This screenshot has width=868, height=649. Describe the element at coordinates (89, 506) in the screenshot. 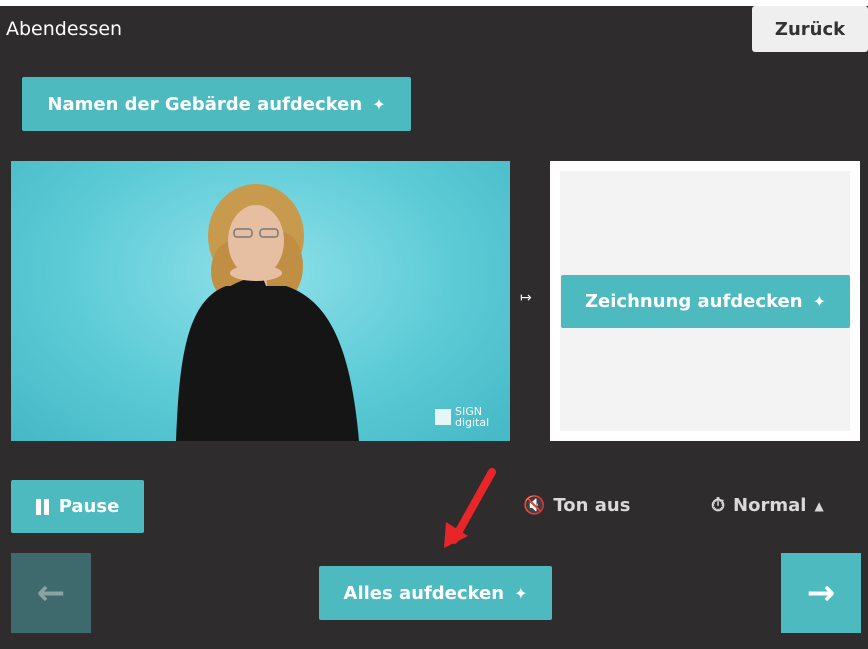

I see `pause-label: Pause` at that location.